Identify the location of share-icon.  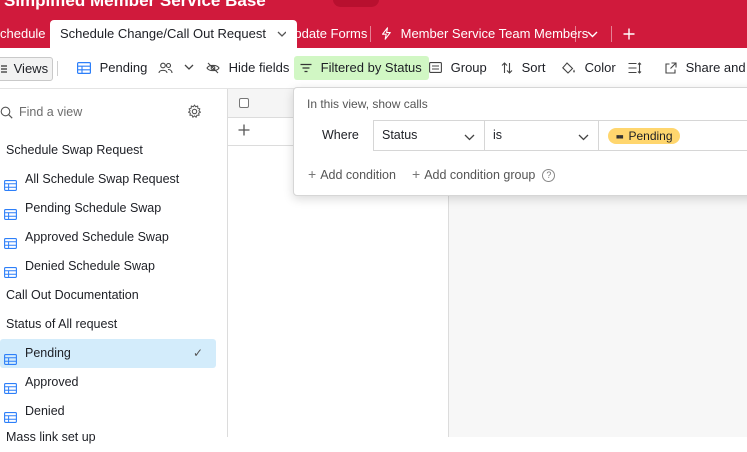
(675, 67).